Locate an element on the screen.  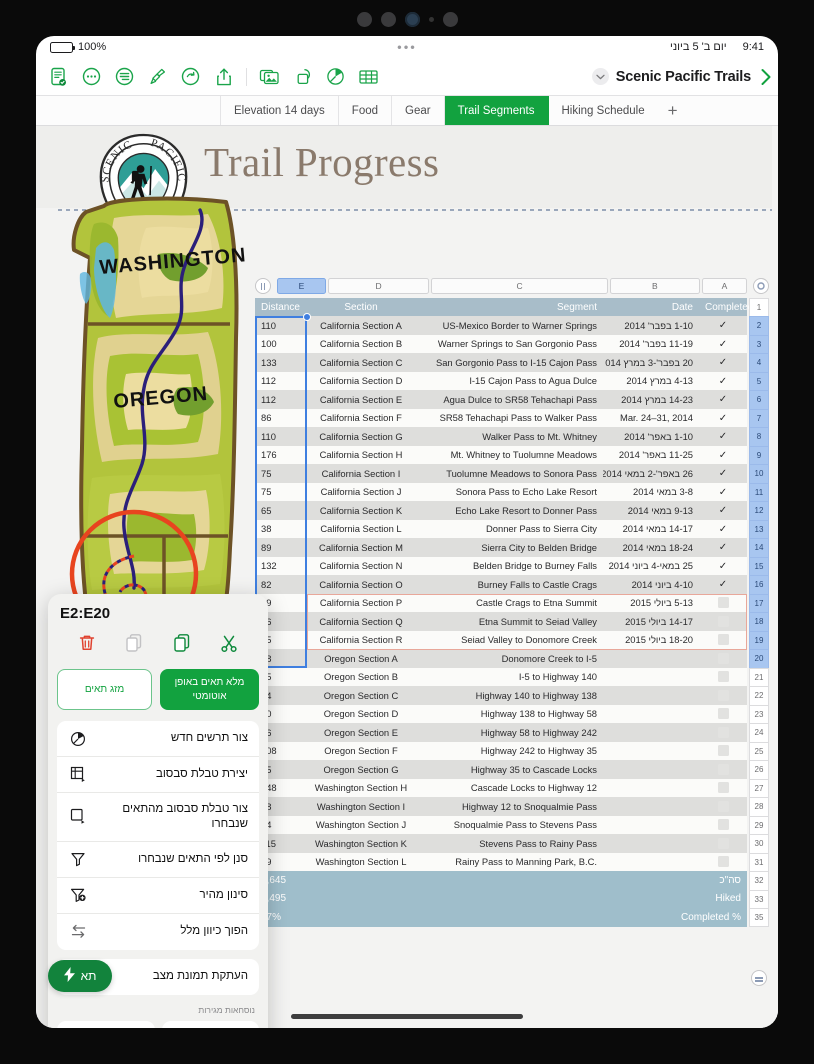
format-icon is located at coordinates (124, 77).